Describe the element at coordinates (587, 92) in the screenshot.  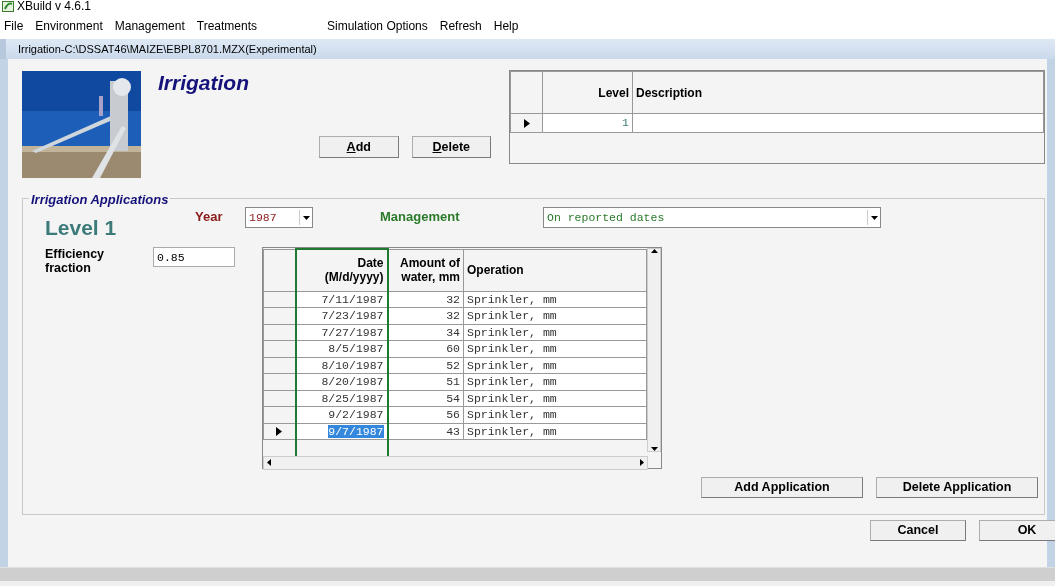
I see `column-header: Level` at that location.